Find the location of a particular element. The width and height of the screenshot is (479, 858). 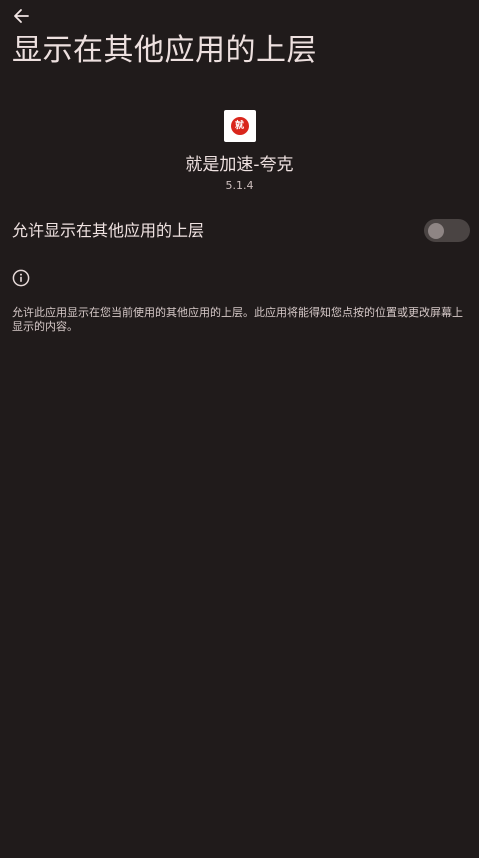

app-logo-badge: 就 is located at coordinates (239, 126).